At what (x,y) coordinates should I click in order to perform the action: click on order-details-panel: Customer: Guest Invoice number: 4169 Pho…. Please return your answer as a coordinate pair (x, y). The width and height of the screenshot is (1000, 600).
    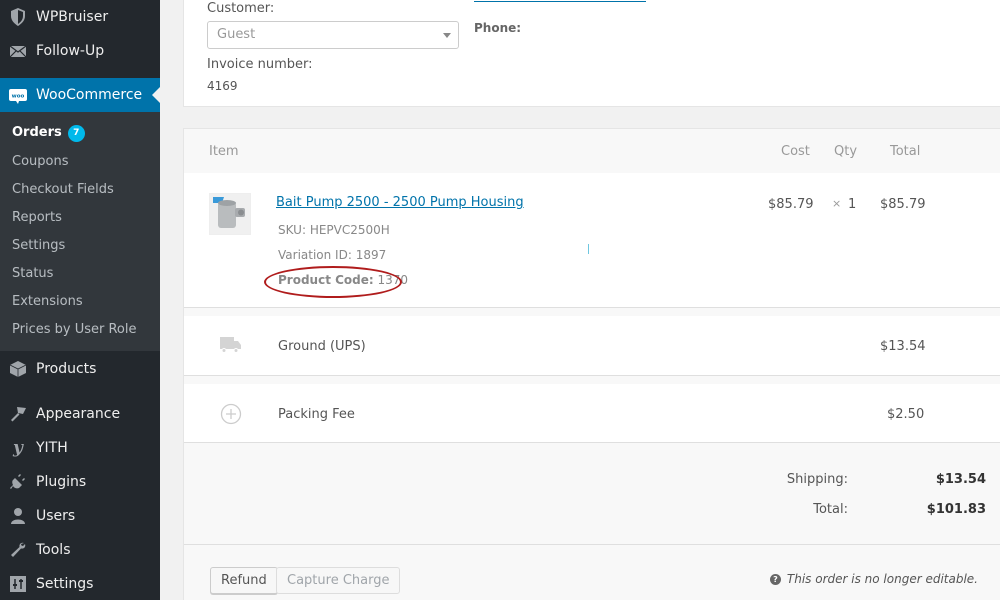
    Looking at the image, I should click on (591, 53).